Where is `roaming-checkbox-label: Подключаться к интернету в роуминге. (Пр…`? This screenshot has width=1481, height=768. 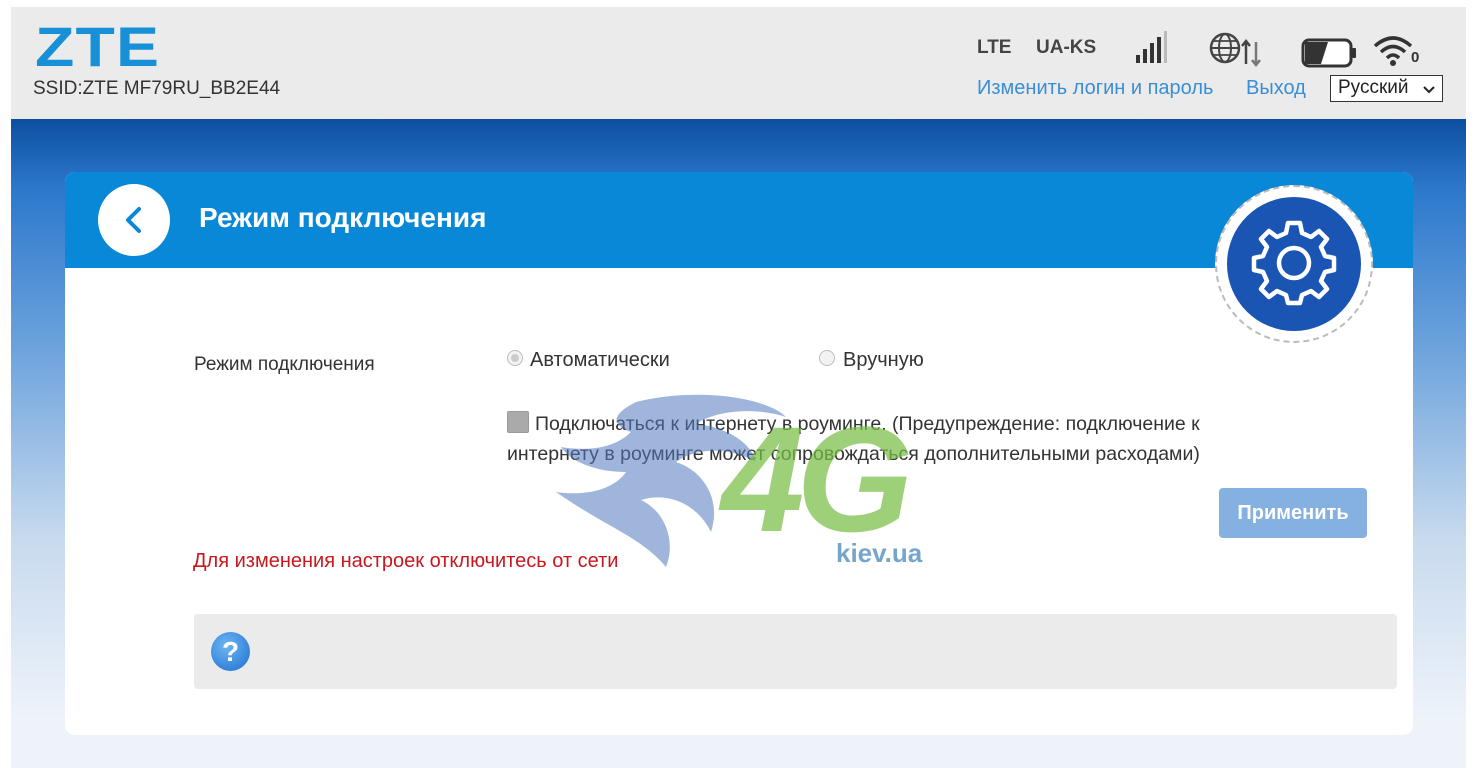
roaming-checkbox-label: Подключаться к интернету в роуминге. (Пр… is located at coordinates (853, 439).